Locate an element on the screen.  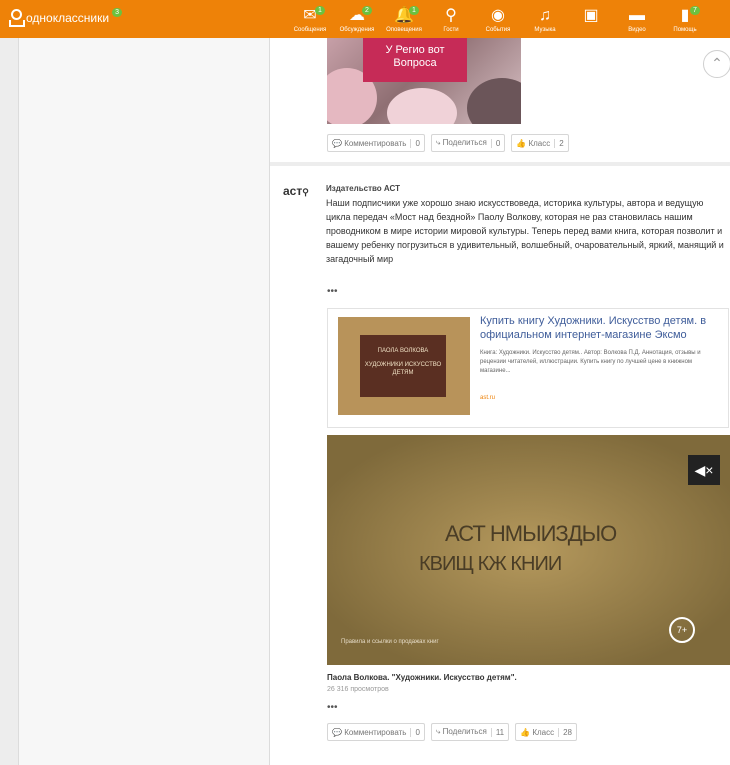
envelope-icon: ✉ is located at coordinates (310, 15).